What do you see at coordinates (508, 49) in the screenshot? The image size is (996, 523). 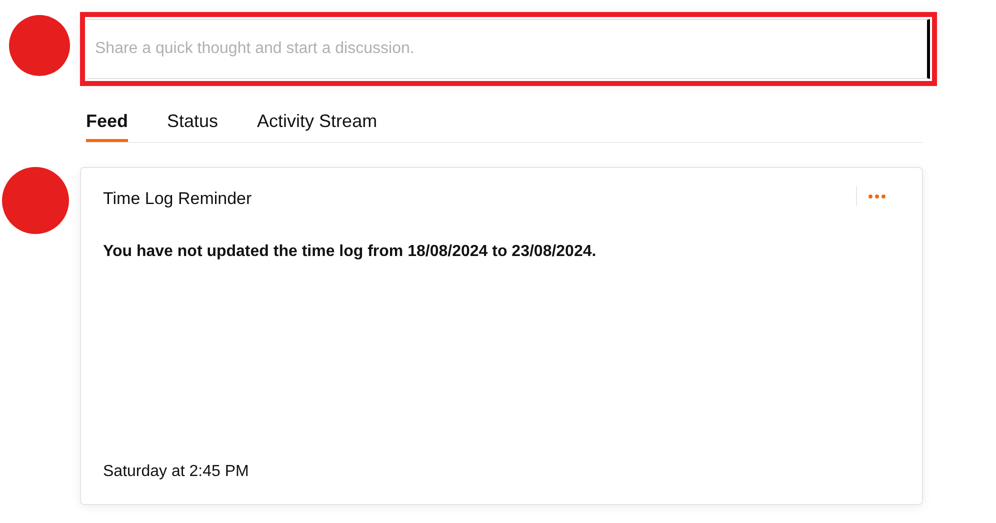 I see `post-field: Share a quick thought and start a discussion.` at bounding box center [508, 49].